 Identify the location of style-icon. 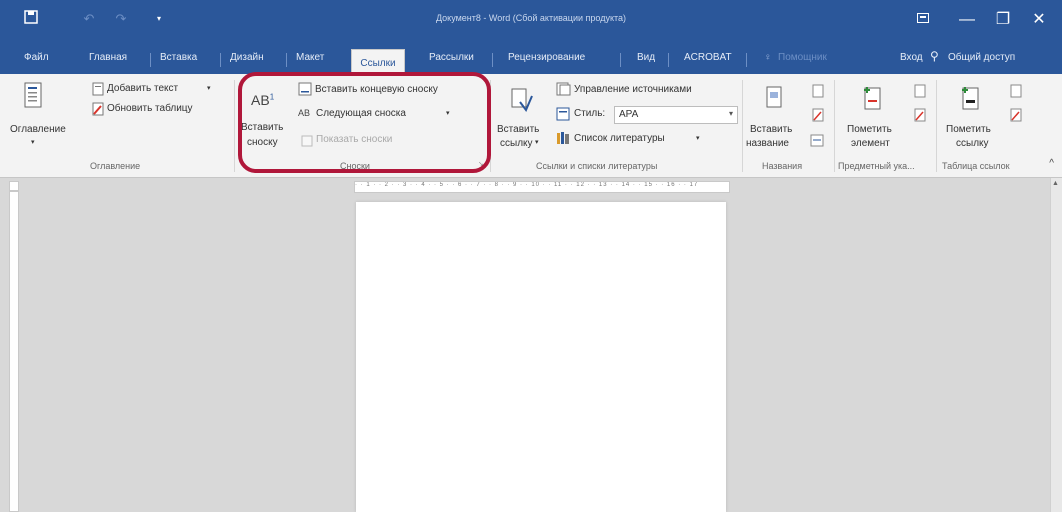
(563, 116).